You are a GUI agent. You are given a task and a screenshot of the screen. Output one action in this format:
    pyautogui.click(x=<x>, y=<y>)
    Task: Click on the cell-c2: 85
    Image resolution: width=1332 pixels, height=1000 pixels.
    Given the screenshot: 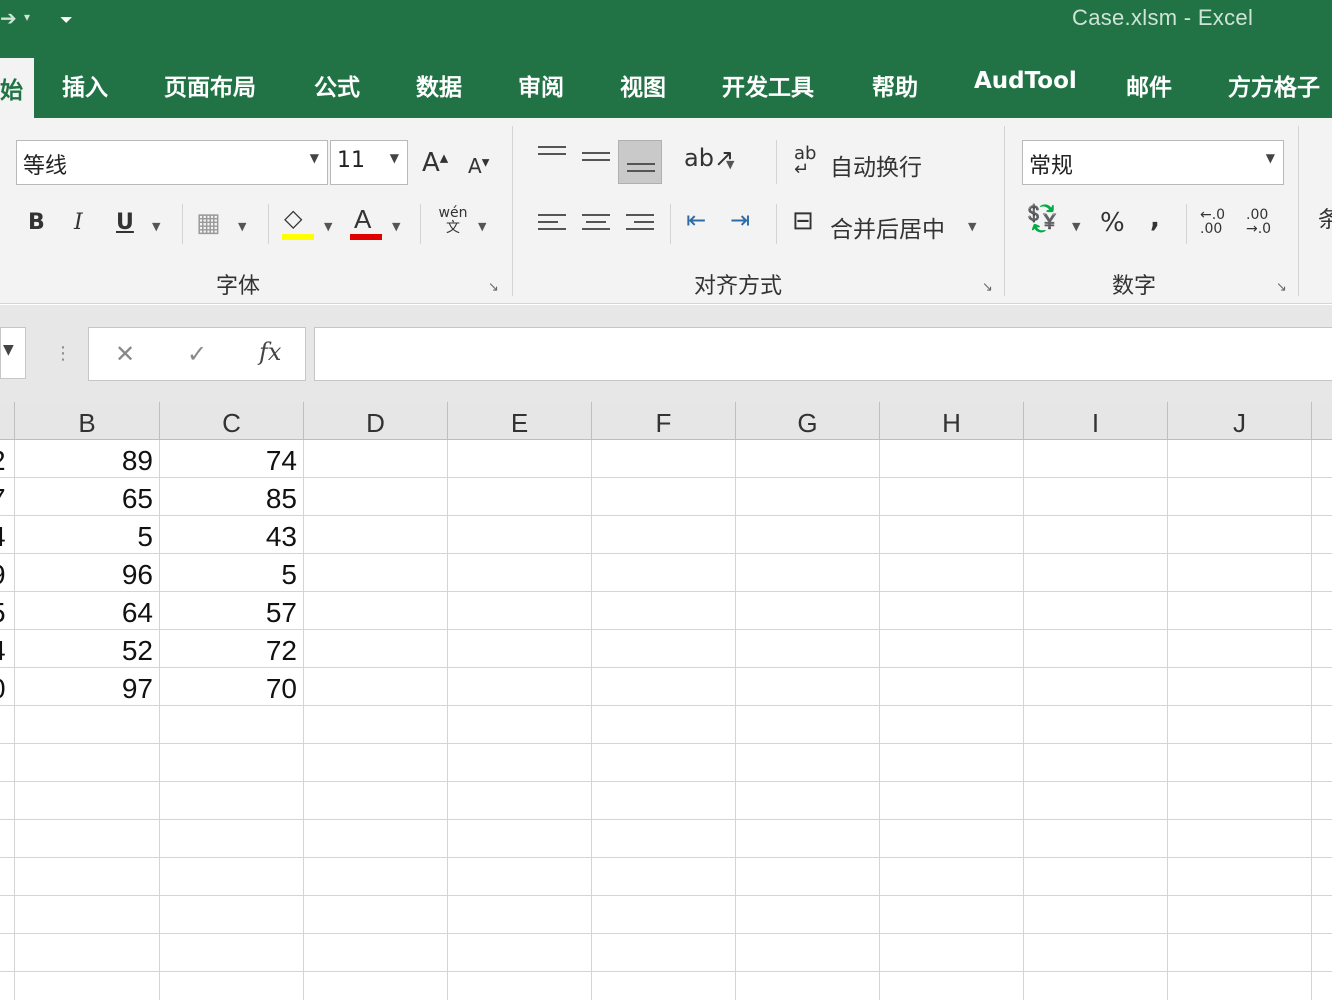 What is the action you would take?
    pyautogui.click(x=231, y=499)
    